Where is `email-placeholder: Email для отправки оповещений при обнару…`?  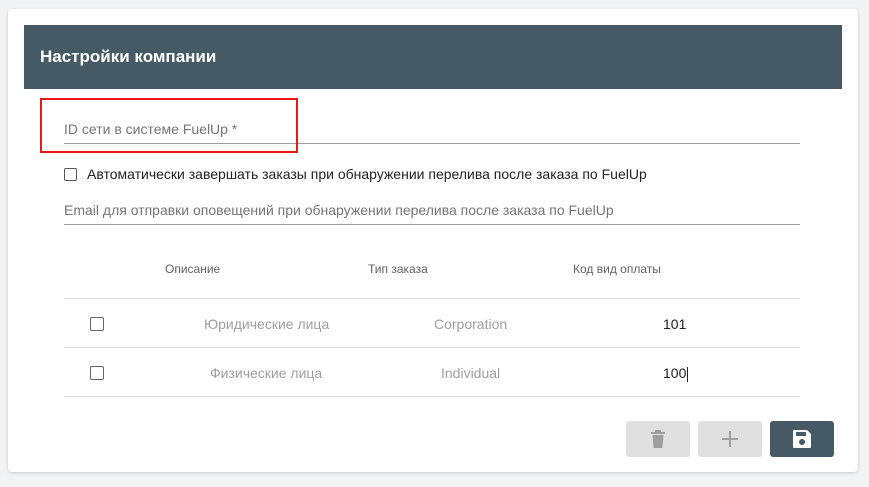
email-placeholder: Email для отправки оповещений при обнару… is located at coordinates (339, 210).